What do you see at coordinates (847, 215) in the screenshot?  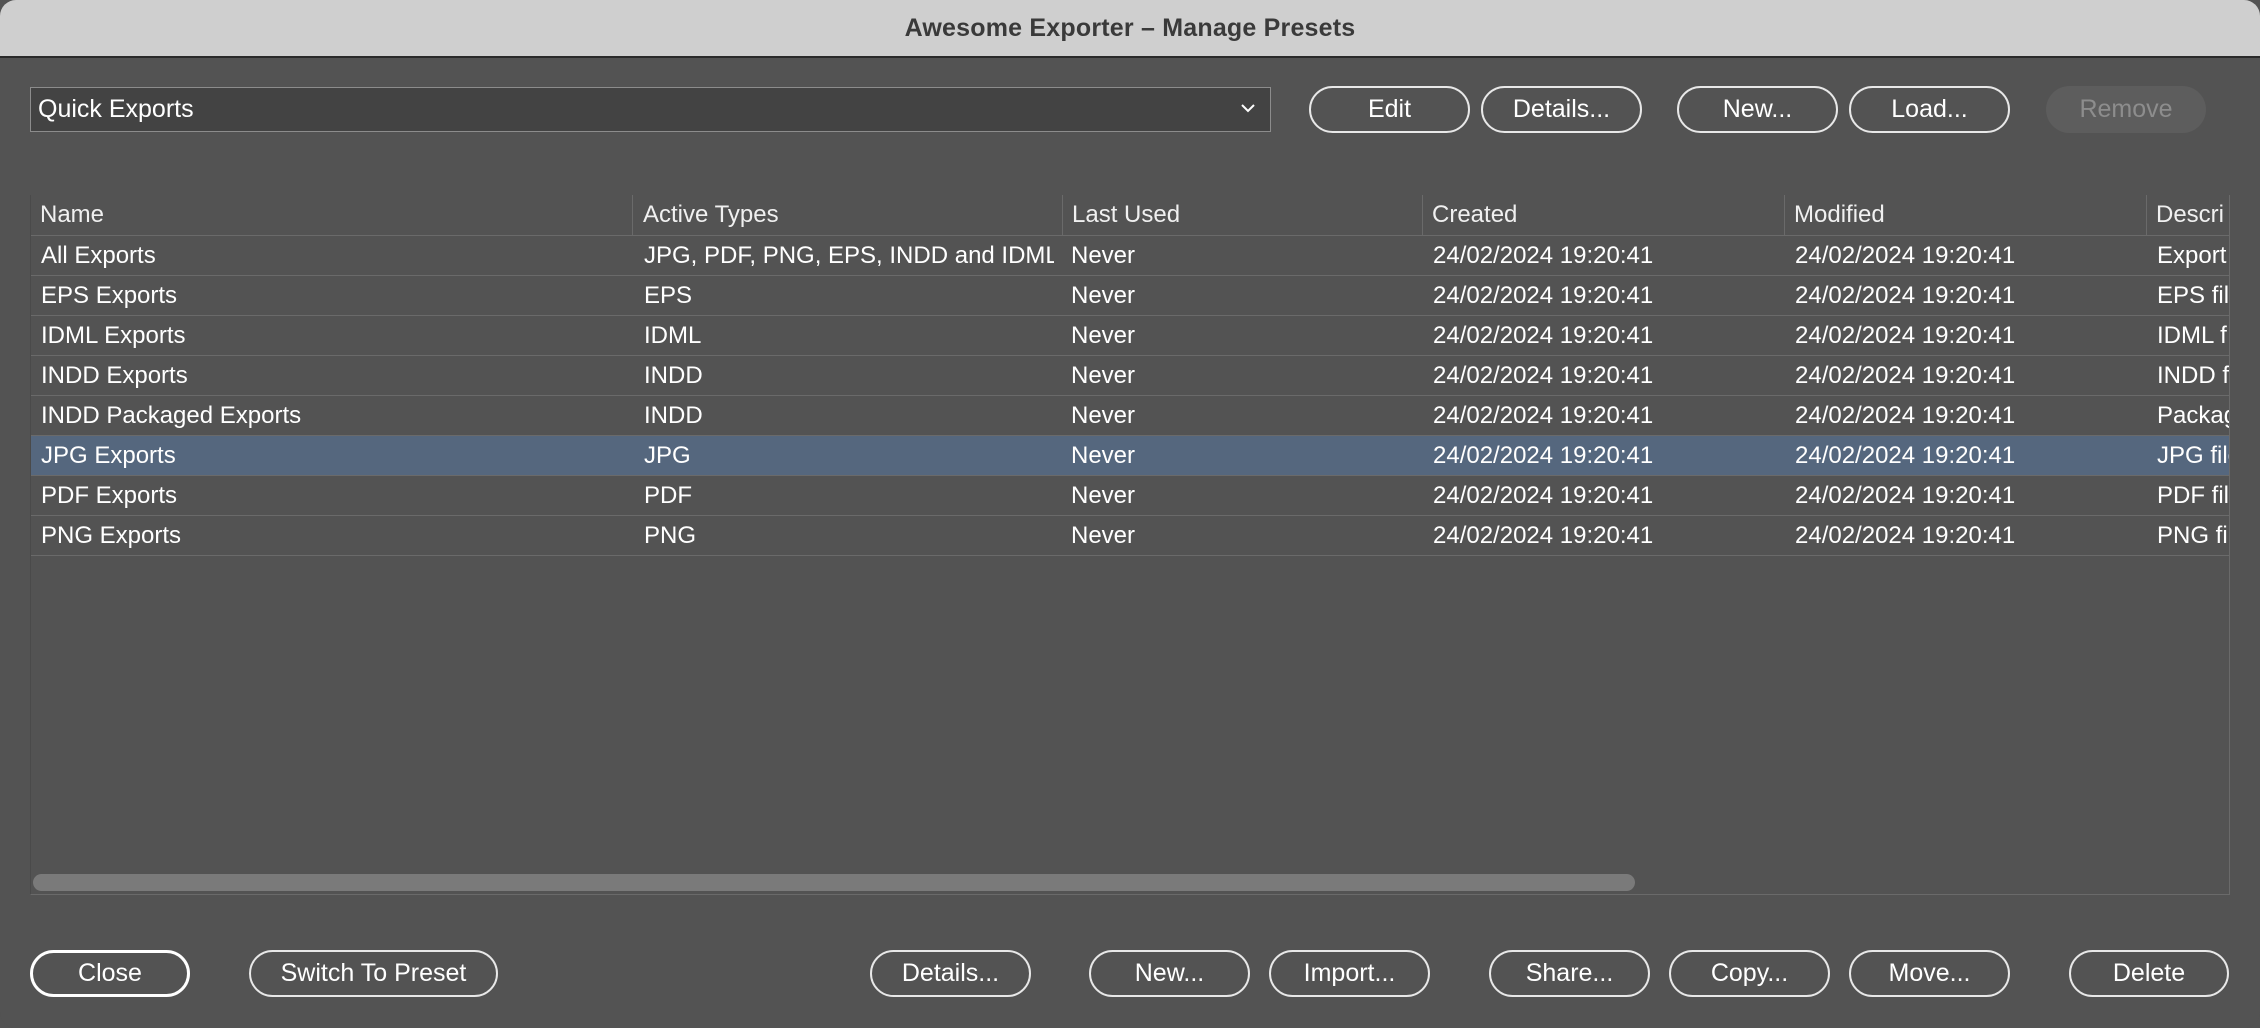 I see `column-header-active-types: Active Types` at bounding box center [847, 215].